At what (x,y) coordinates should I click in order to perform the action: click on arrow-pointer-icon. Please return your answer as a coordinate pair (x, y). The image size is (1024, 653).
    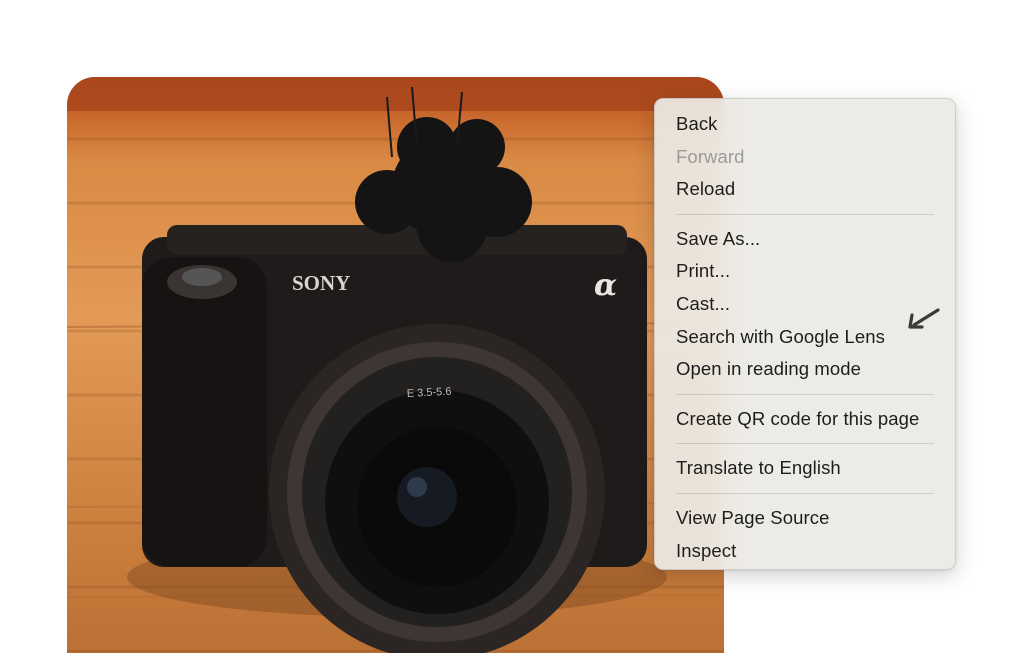
    Looking at the image, I should click on (924, 318).